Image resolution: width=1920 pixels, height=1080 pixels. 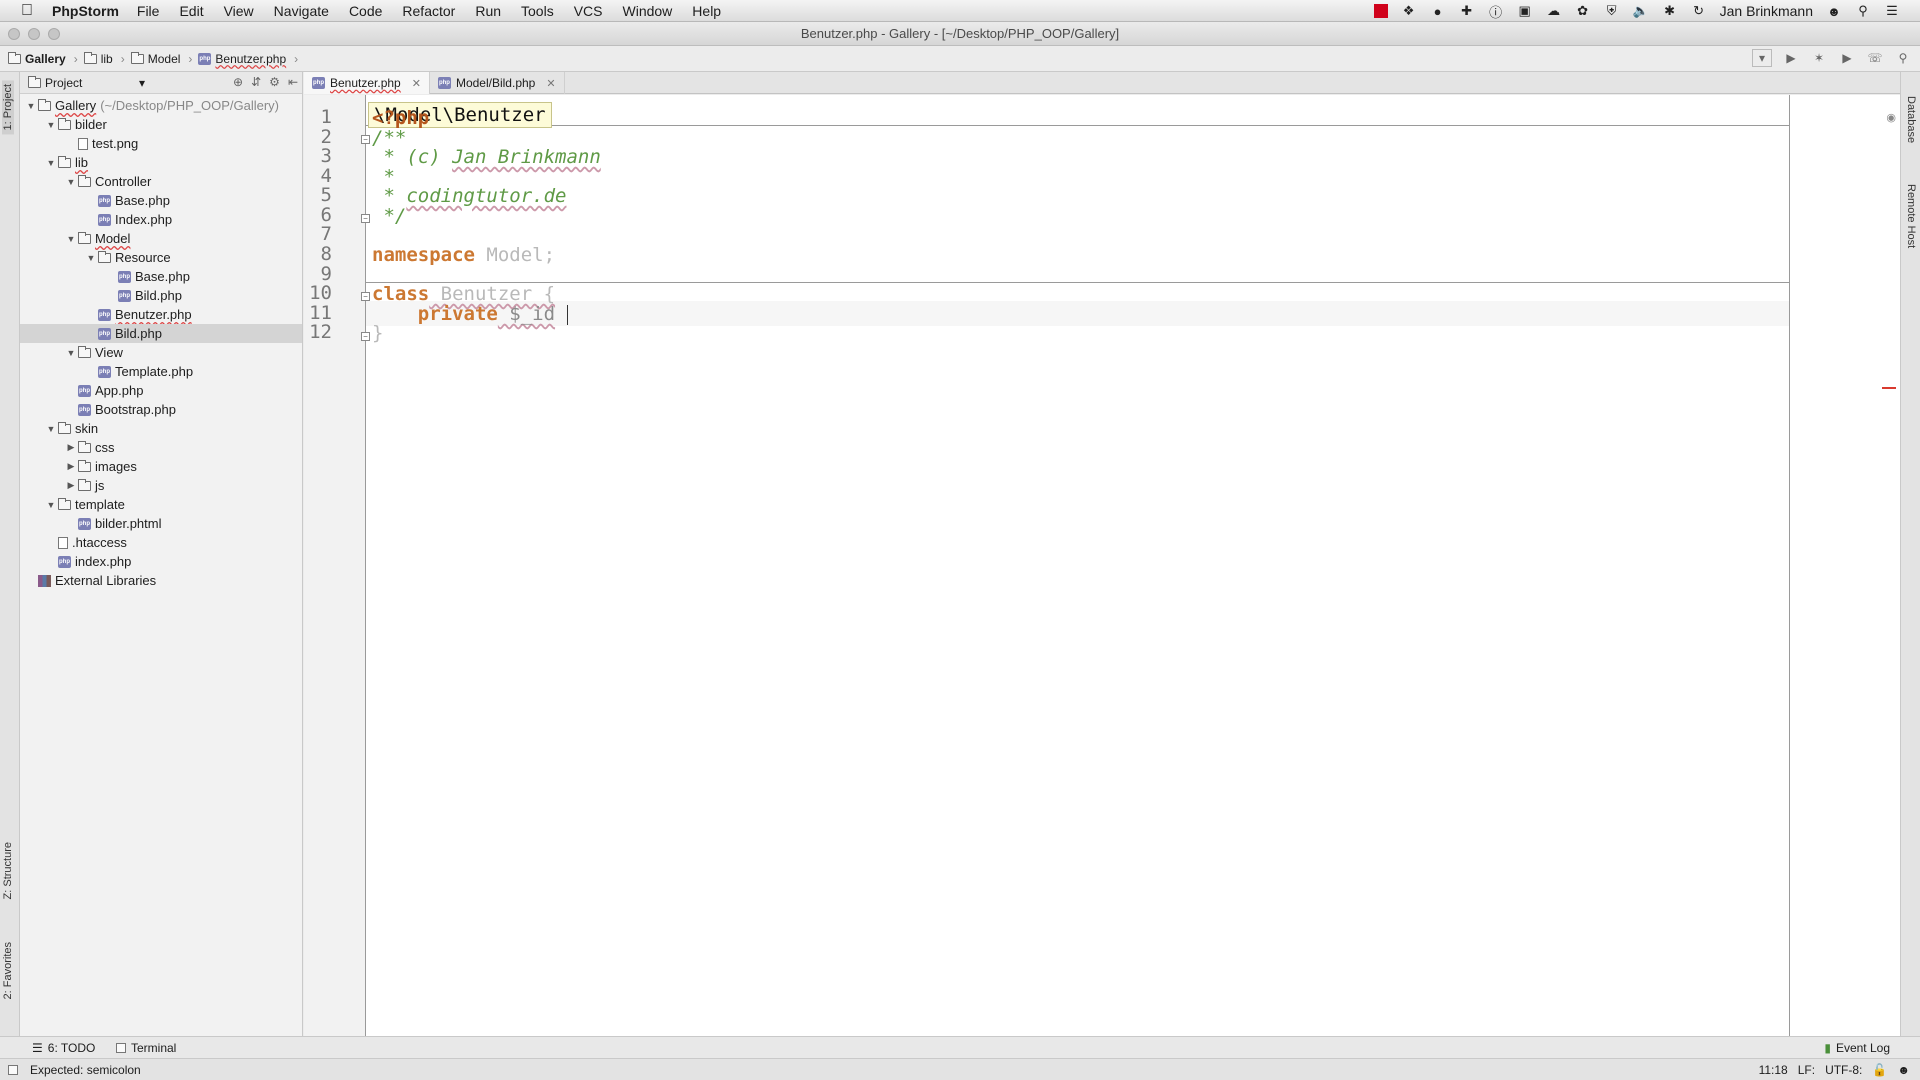 I want to click on menu-view: View, so click(x=239, y=11).